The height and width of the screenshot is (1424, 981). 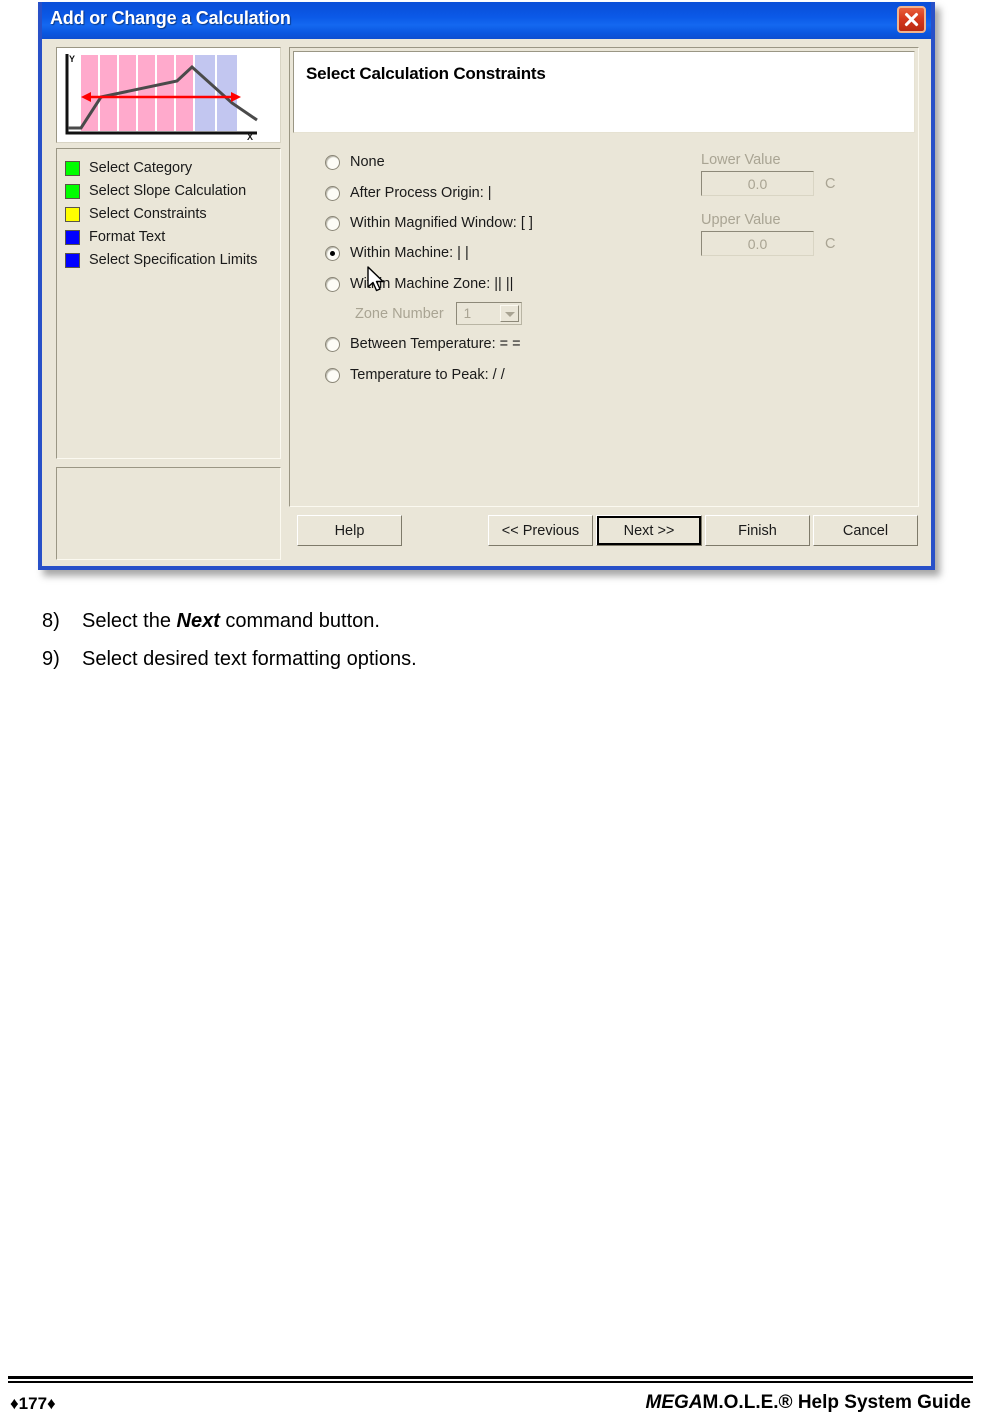 What do you see at coordinates (490, 1379) in the screenshot?
I see `footer-divider` at bounding box center [490, 1379].